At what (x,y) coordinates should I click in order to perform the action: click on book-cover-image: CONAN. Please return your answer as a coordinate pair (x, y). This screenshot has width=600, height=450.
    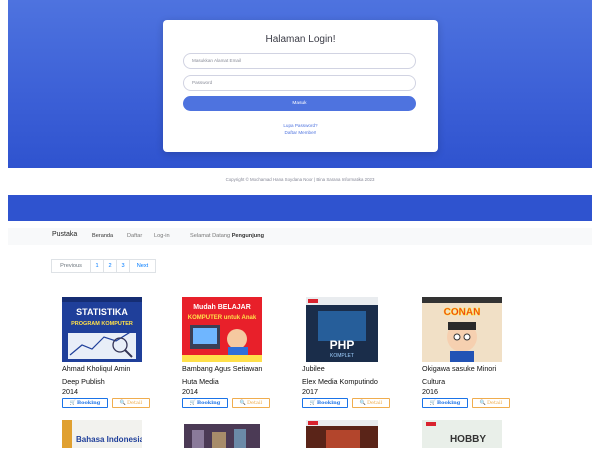
    Looking at the image, I should click on (462, 329).